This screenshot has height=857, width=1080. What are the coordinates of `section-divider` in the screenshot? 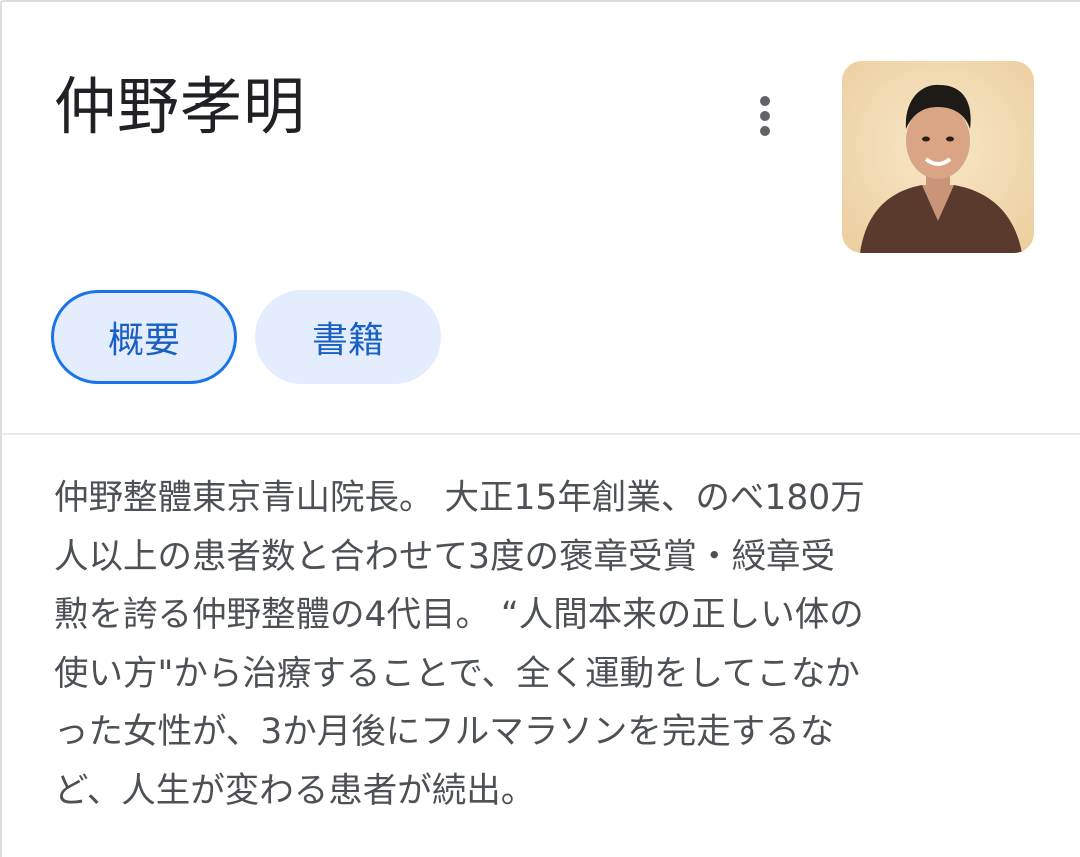 It's located at (541, 434).